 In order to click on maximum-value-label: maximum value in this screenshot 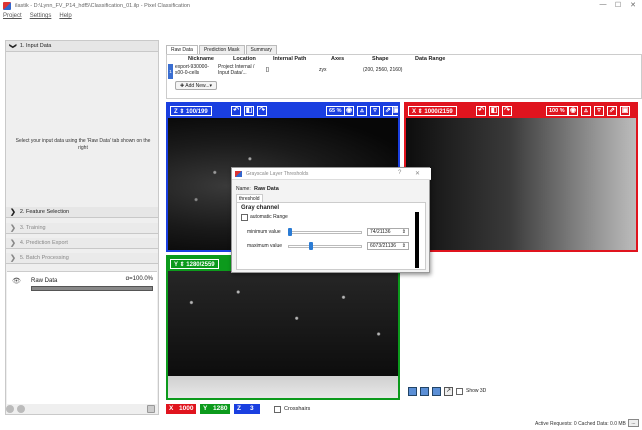, I will do `click(265, 246)`.